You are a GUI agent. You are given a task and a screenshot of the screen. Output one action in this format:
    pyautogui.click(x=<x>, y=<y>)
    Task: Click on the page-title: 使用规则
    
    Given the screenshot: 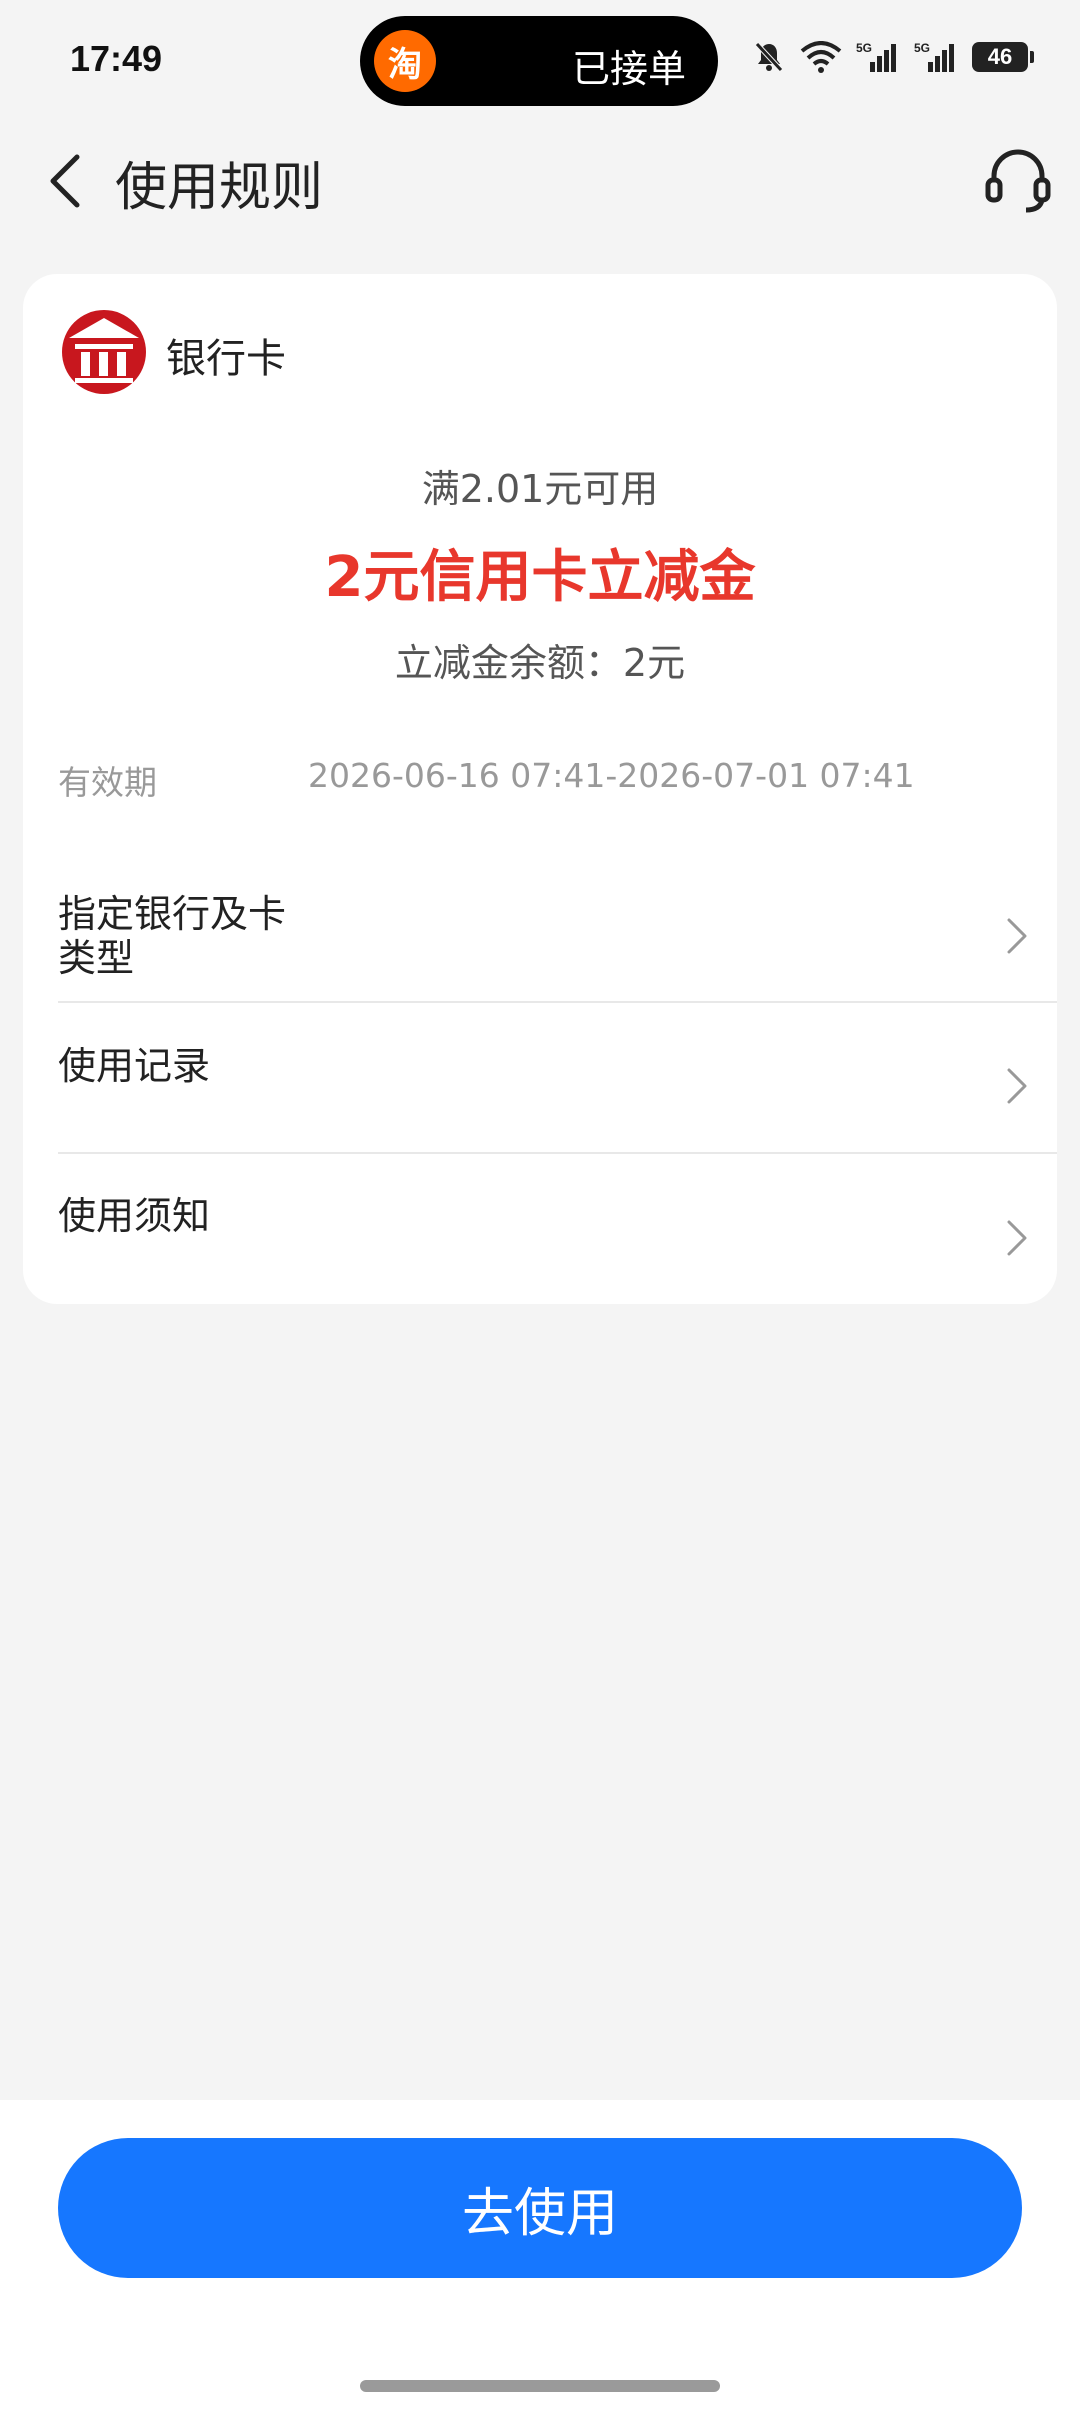 What is the action you would take?
    pyautogui.click(x=219, y=188)
    